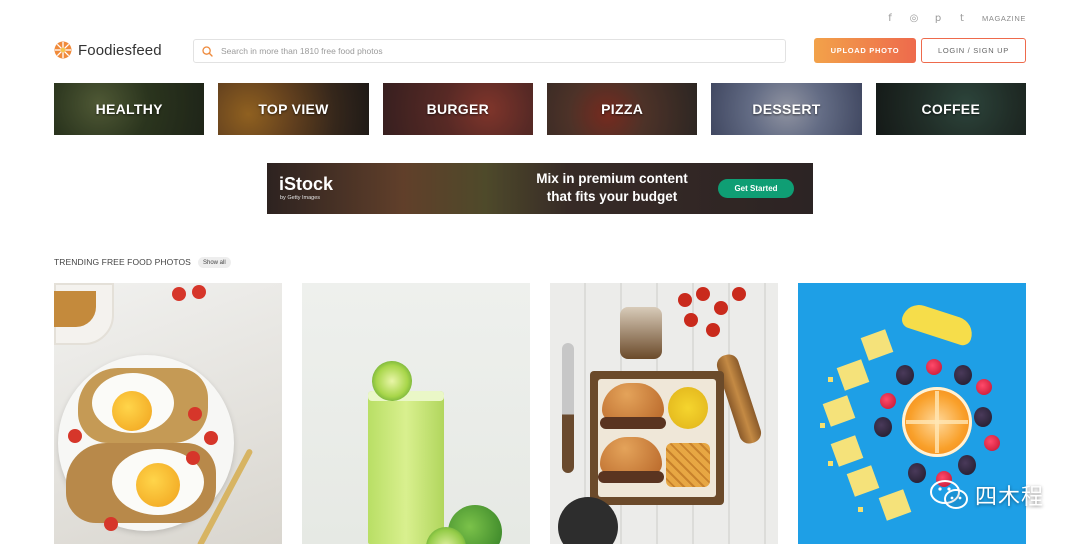 The width and height of the screenshot is (1080, 544). I want to click on category-healthy: HEALTHY, so click(129, 109).